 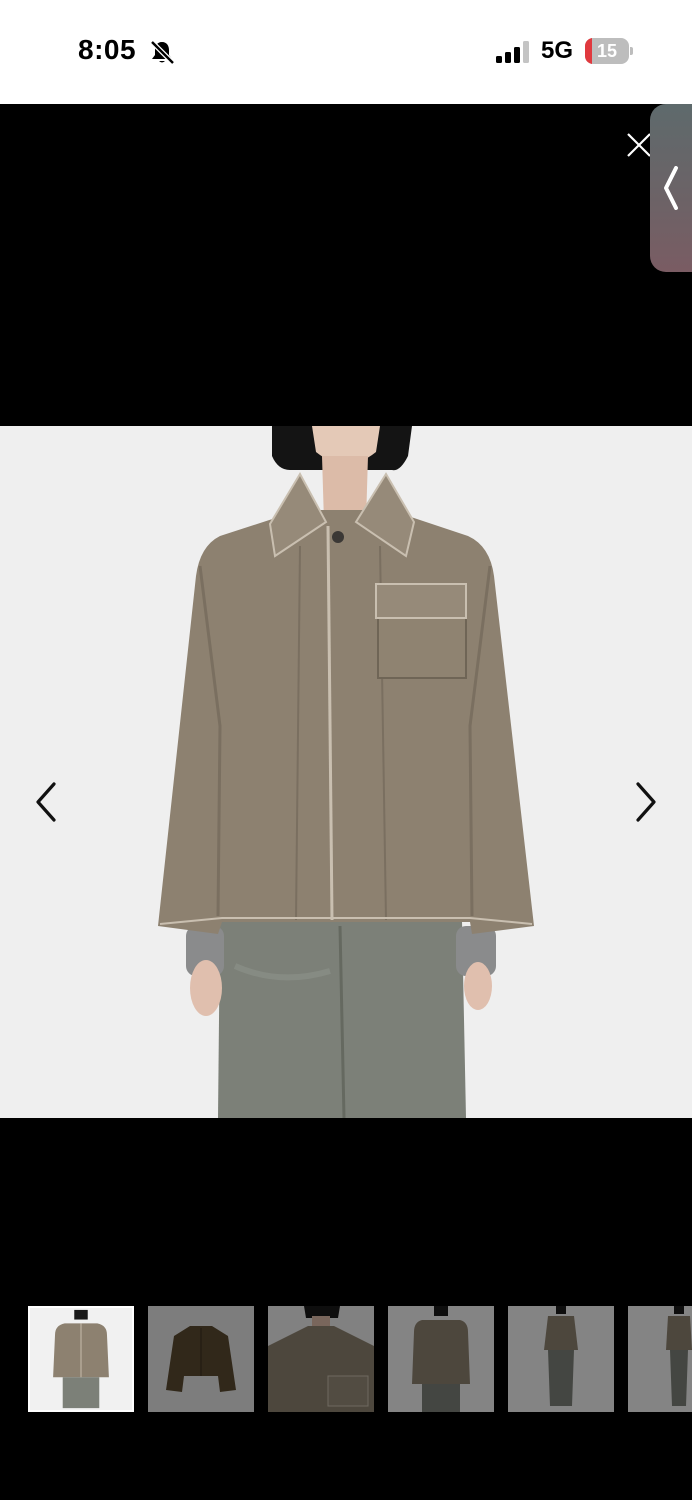 What do you see at coordinates (646, 802) in the screenshot?
I see `chevron-right-icon` at bounding box center [646, 802].